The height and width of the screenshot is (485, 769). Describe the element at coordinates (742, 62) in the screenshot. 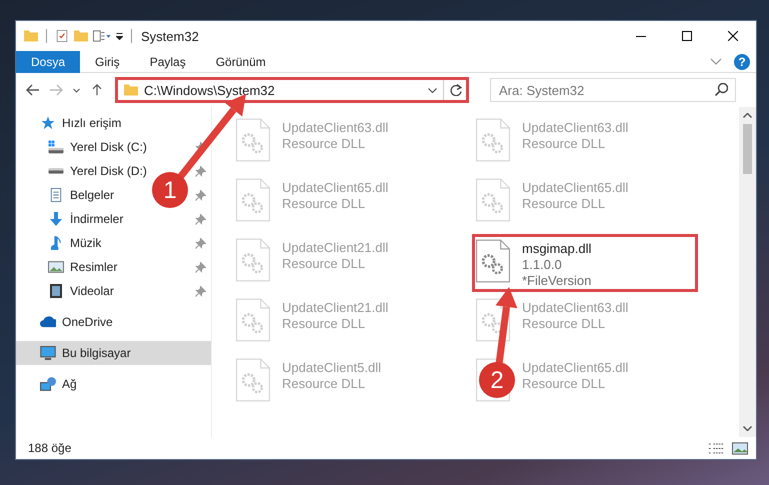

I see `help-button: ?` at that location.